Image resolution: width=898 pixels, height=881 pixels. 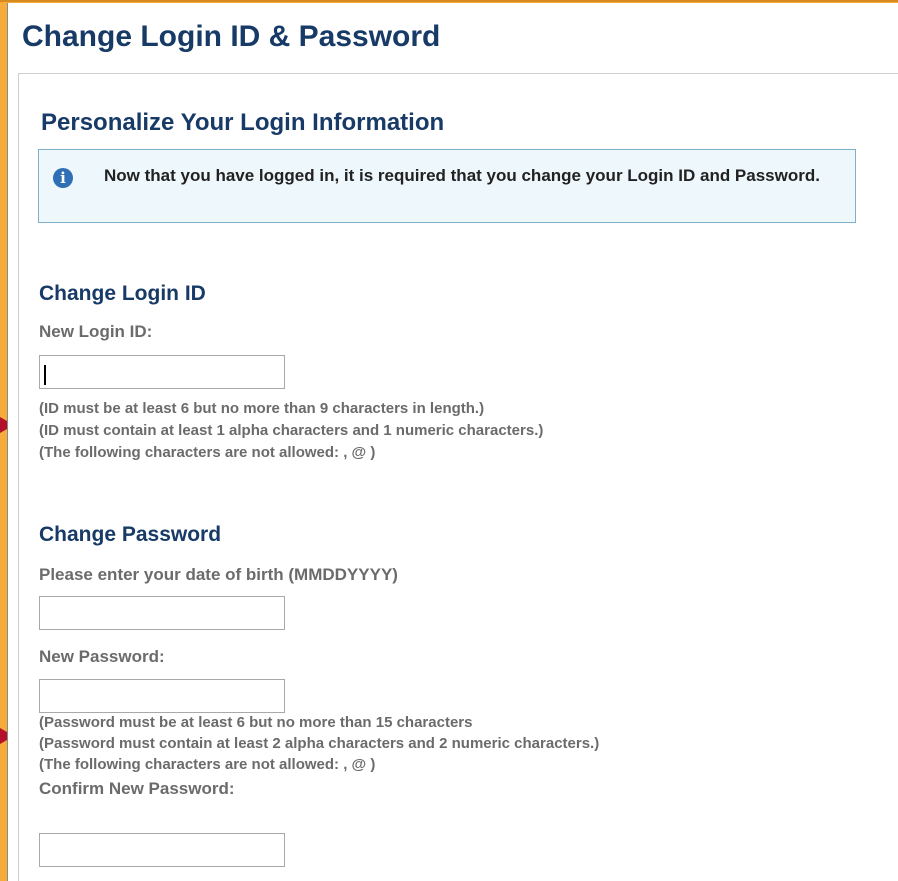 What do you see at coordinates (458, 73) in the screenshot?
I see `title-divider` at bounding box center [458, 73].